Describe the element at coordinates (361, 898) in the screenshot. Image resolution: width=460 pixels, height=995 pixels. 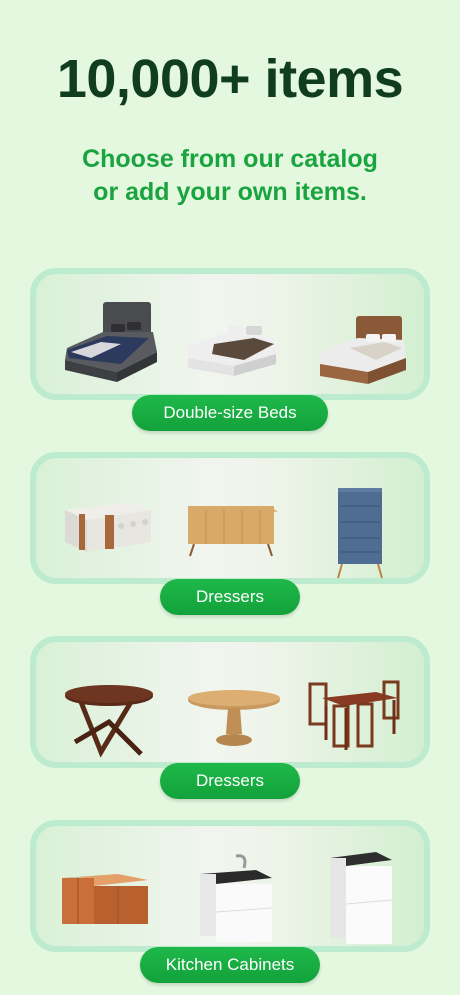
I see `base-cabinet-white-image` at that location.